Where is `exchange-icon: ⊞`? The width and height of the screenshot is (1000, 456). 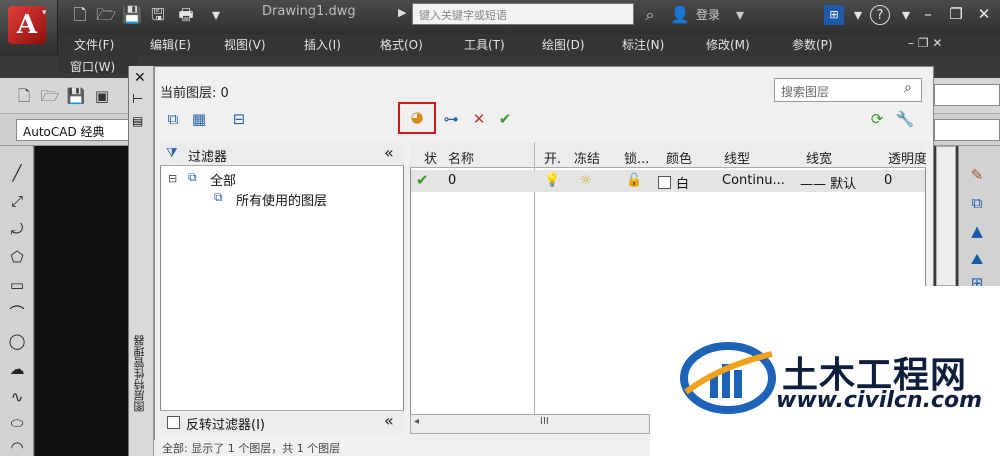
exchange-icon: ⊞ is located at coordinates (834, 15).